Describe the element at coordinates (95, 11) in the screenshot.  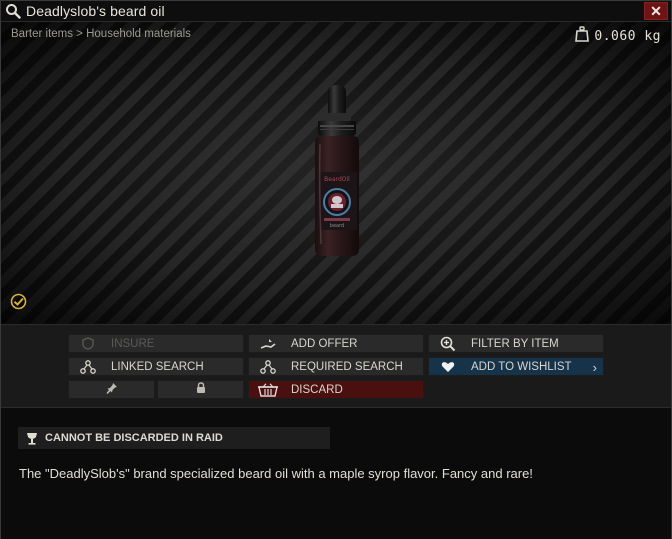
I see `window-title: Deadlyslob's beard oil` at that location.